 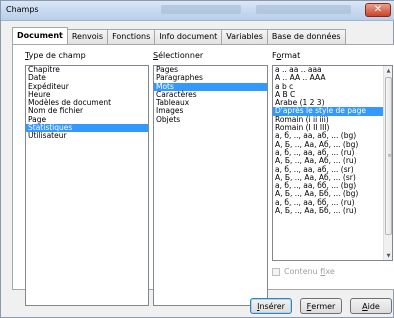 I want to click on help-button: Aide, so click(x=371, y=306).